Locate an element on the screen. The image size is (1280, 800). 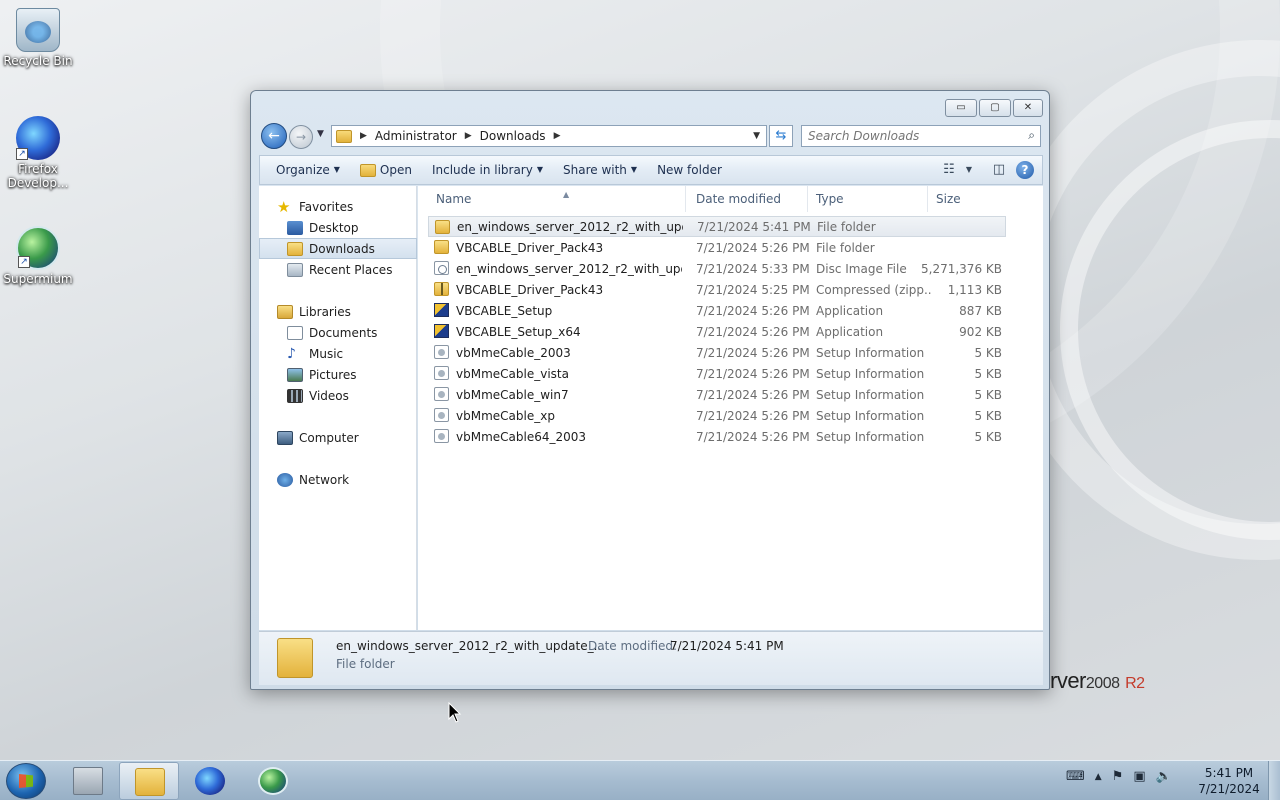
preview-pane-button: ◫ is located at coordinates (999, 170).